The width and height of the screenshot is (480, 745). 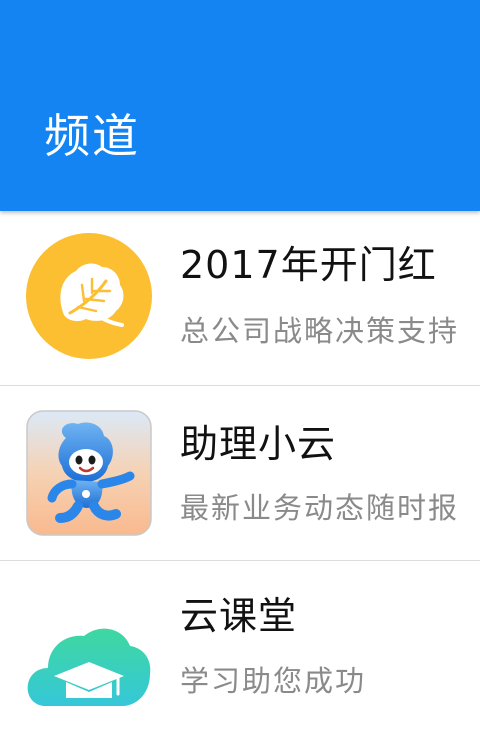 What do you see at coordinates (239, 616) in the screenshot?
I see `channel-title: 云课堂` at bounding box center [239, 616].